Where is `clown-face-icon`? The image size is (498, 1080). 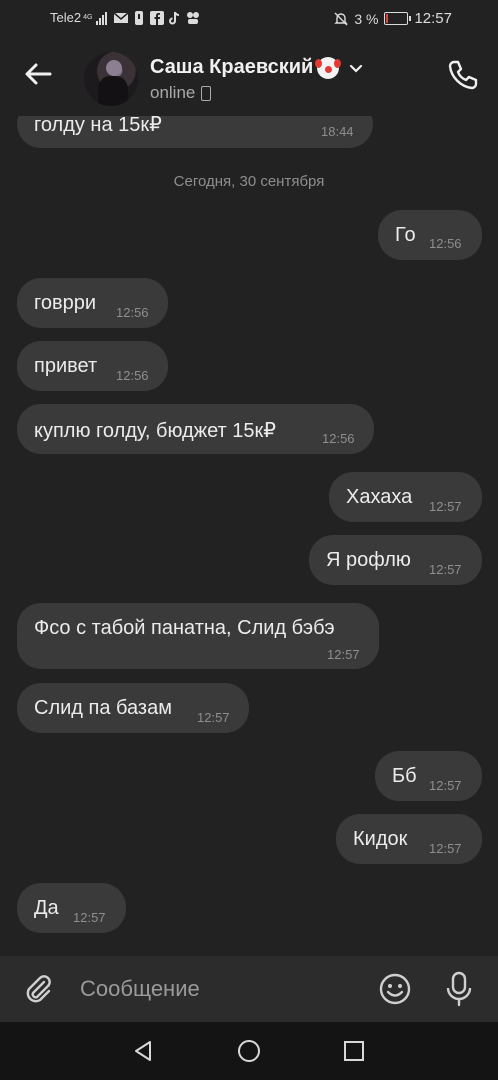 clown-face-icon is located at coordinates (328, 67).